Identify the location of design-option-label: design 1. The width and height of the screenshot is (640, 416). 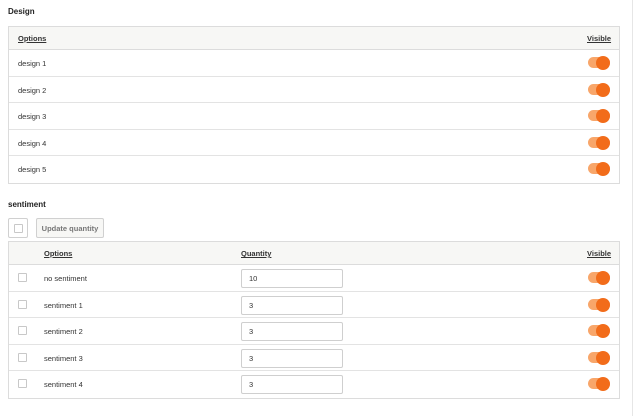
(32, 63).